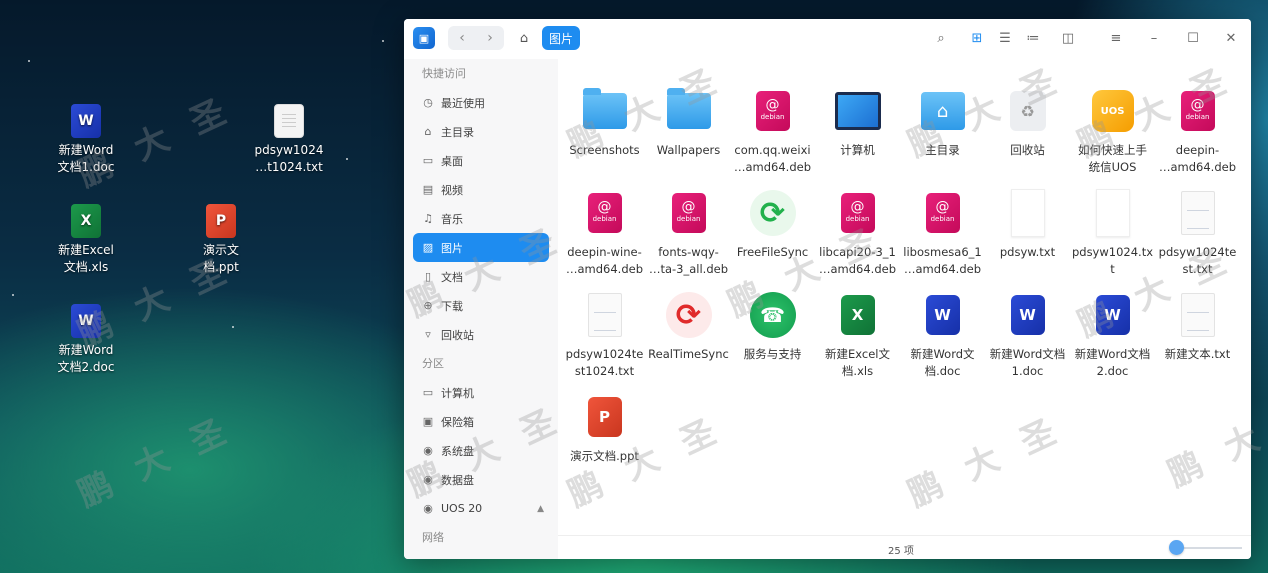  I want to click on file-item: ⟳ RealTimeSync, so click(688, 327).